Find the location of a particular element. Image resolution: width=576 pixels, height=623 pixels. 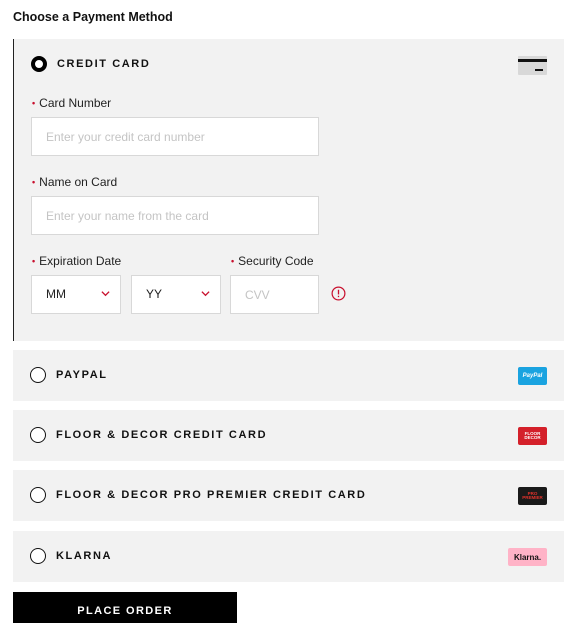

card-number-label: • Card Number is located at coordinates (71, 103).